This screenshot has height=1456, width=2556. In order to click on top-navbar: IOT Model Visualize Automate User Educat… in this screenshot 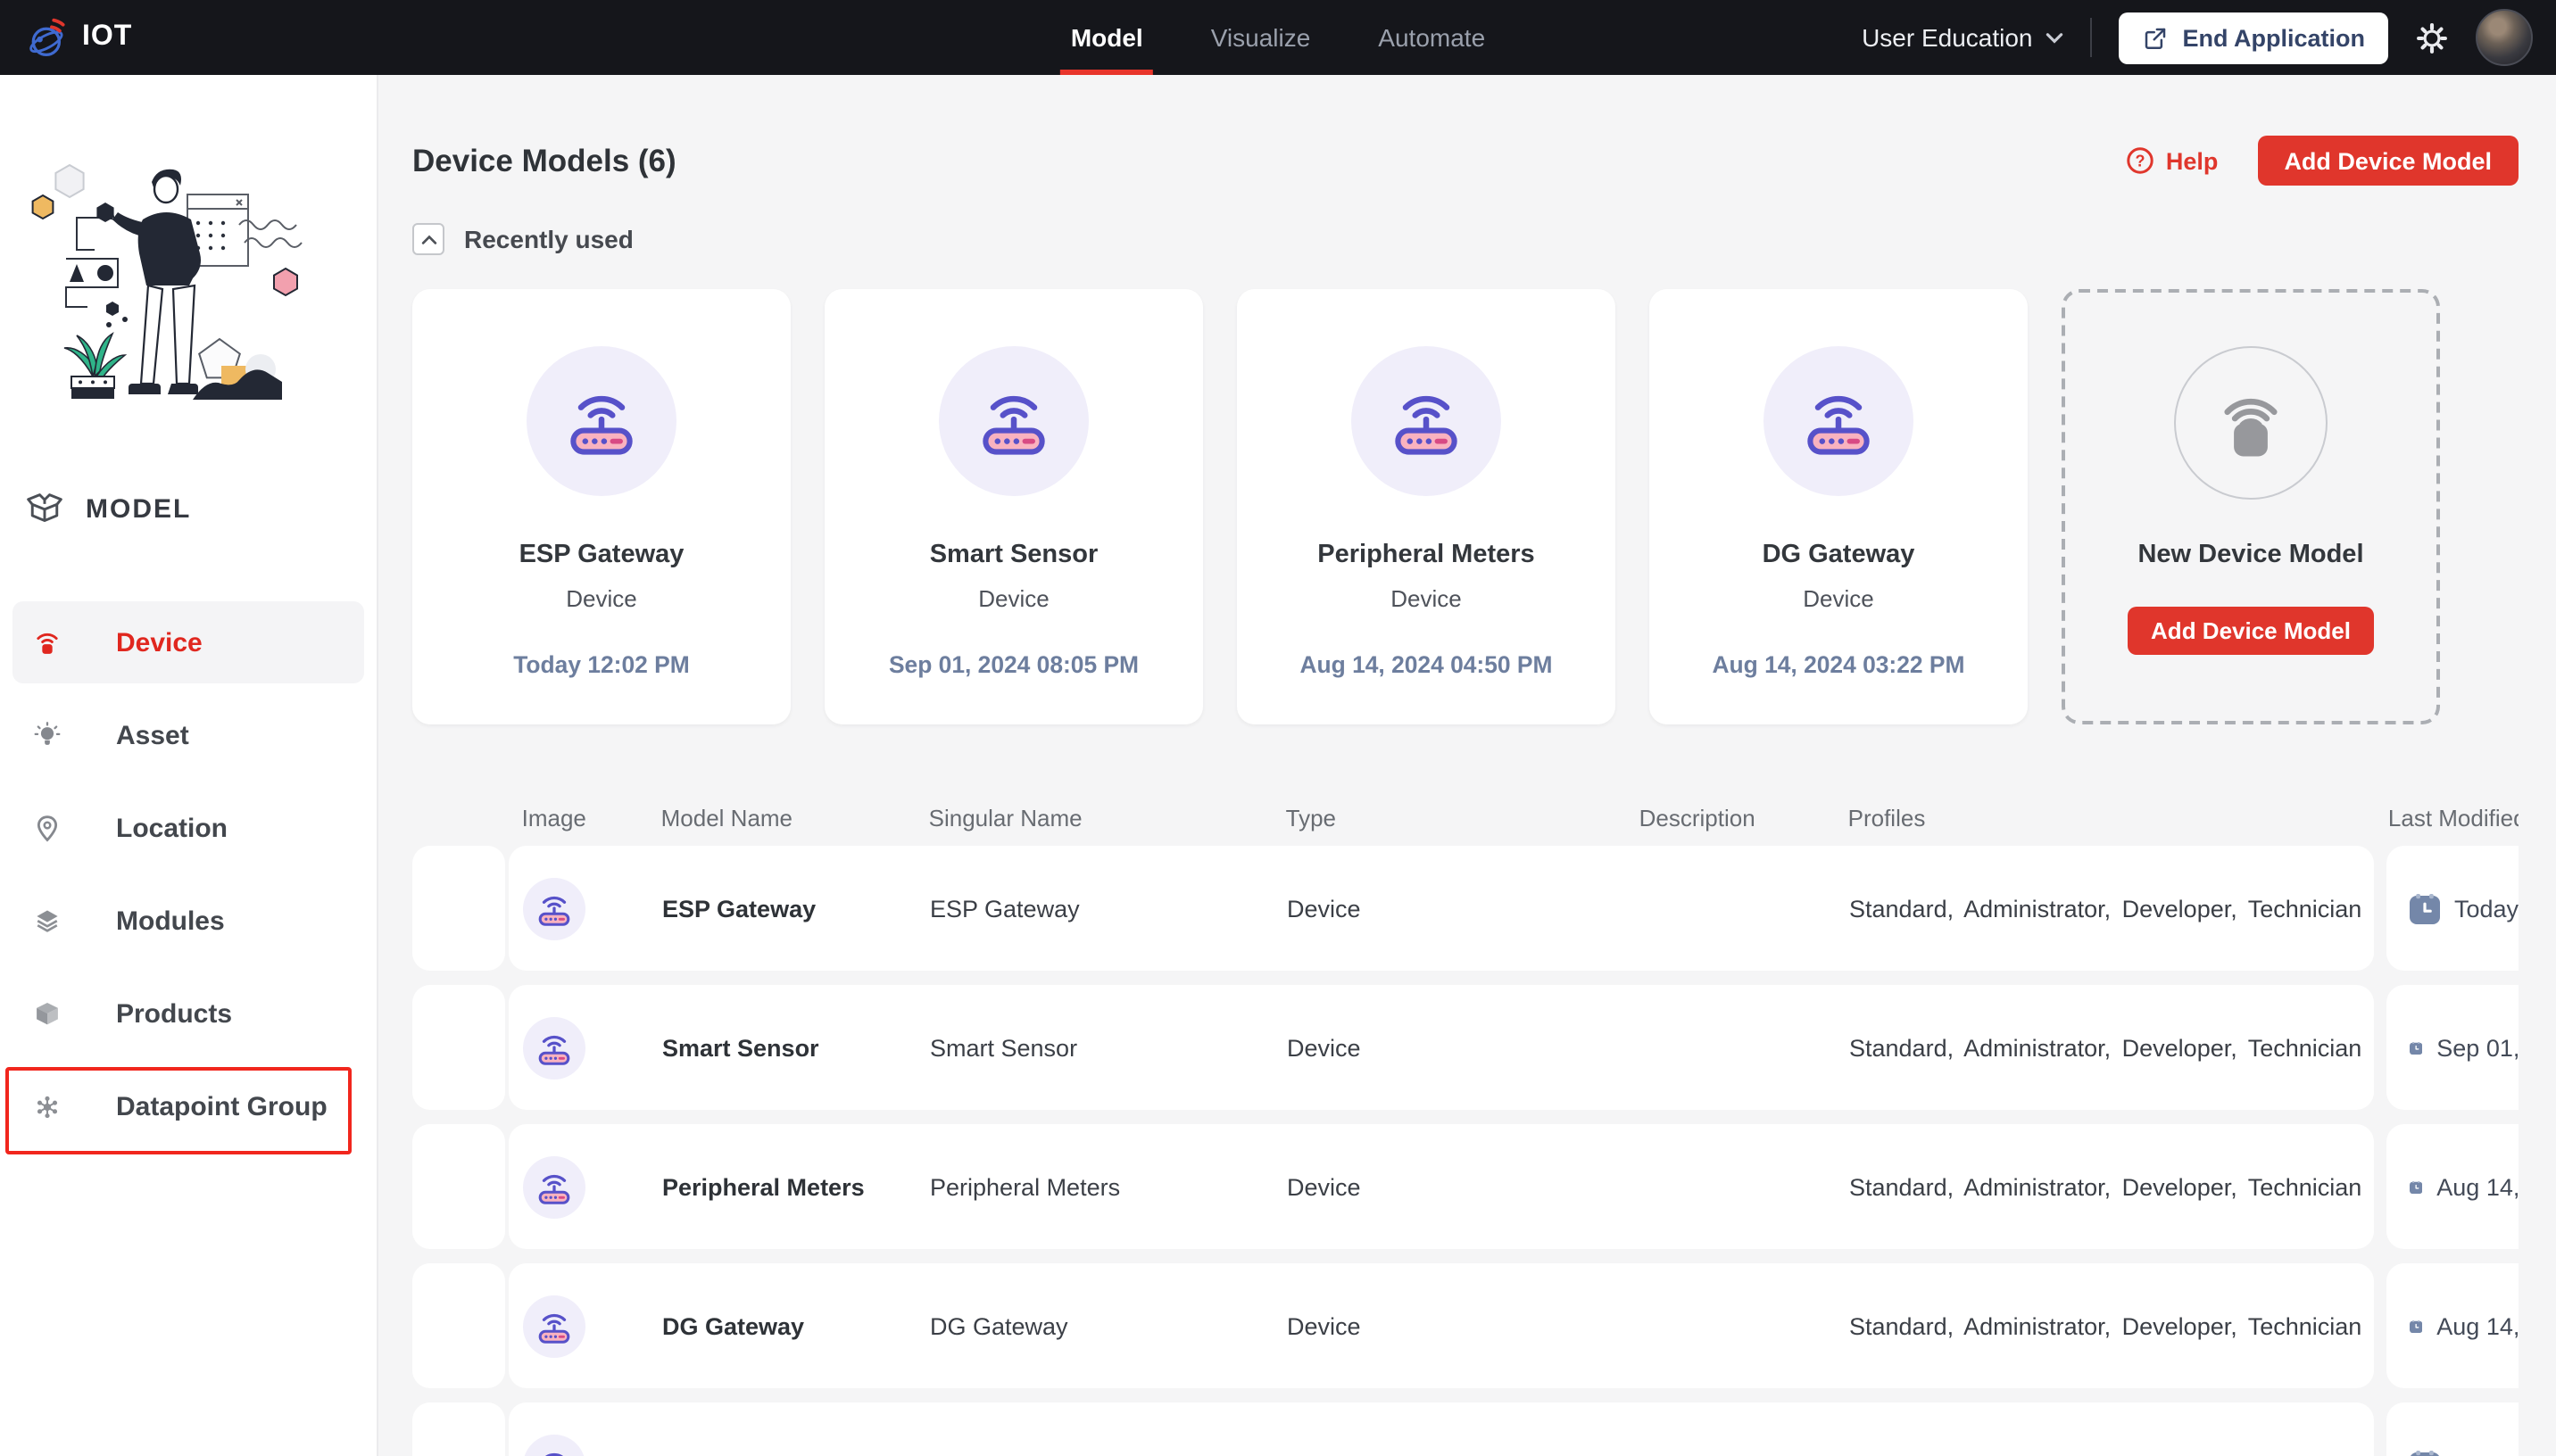, I will do `click(1278, 38)`.